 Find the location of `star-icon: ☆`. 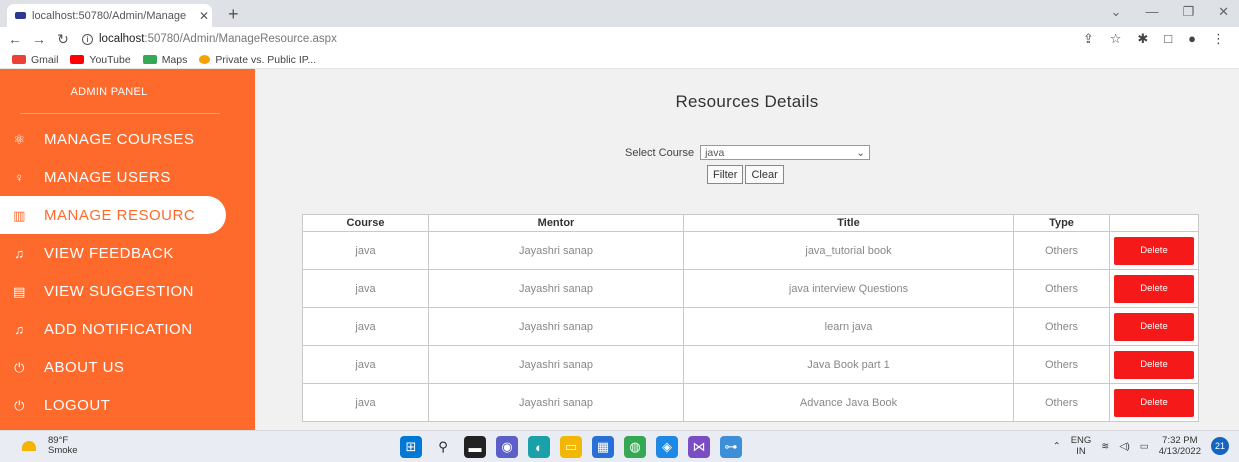

star-icon: ☆ is located at coordinates (1116, 39).